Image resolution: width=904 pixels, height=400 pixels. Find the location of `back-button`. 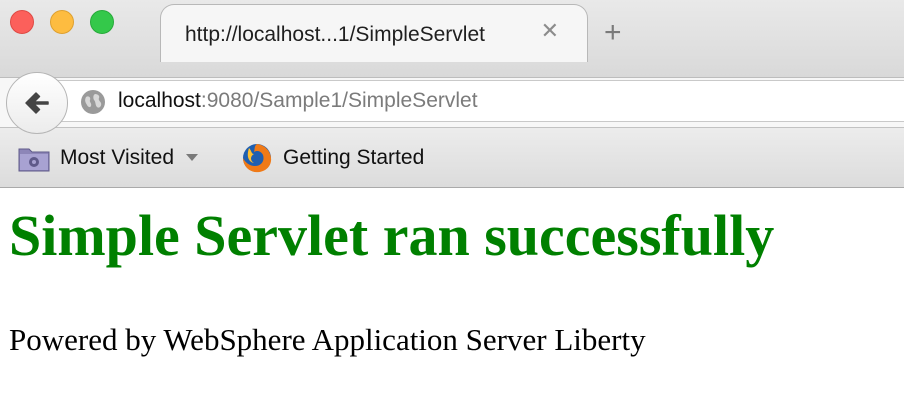

back-button is located at coordinates (37, 103).